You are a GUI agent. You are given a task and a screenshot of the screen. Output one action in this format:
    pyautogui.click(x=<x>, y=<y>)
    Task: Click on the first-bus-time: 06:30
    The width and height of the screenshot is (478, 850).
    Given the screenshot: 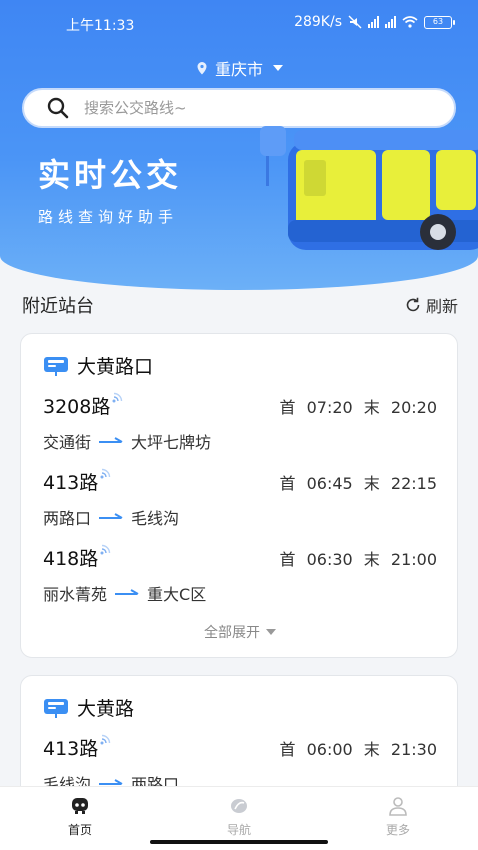 What is the action you would take?
    pyautogui.click(x=329, y=559)
    